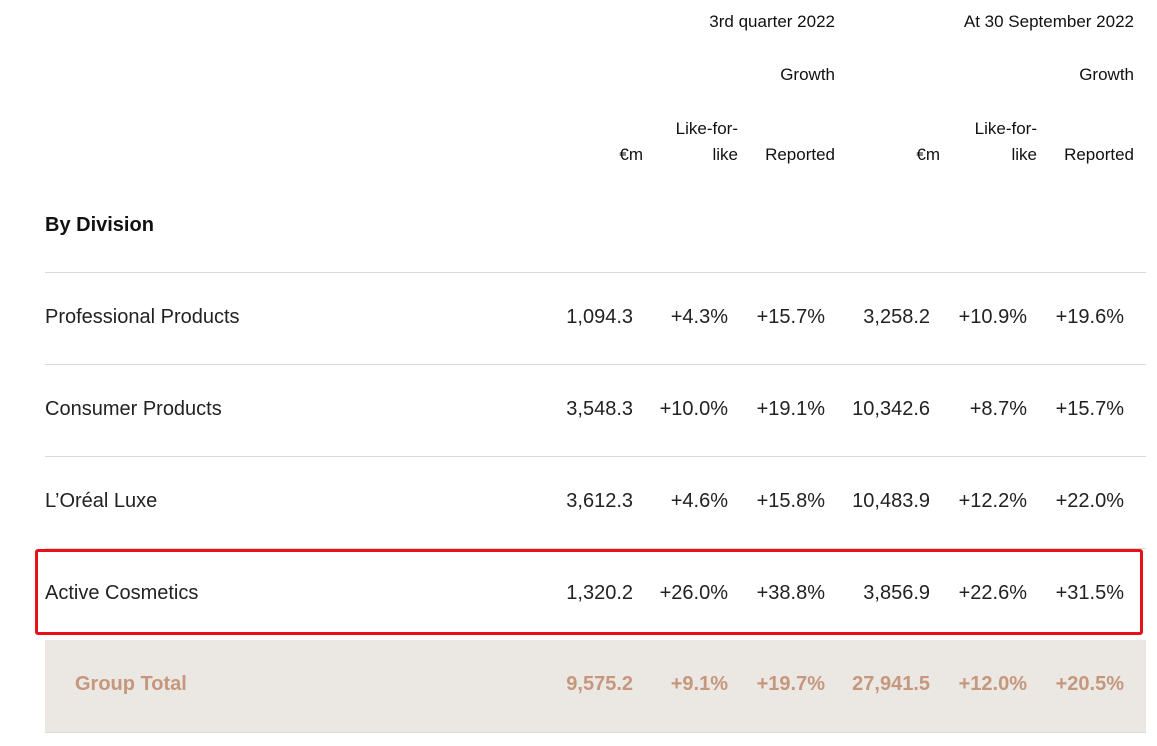 The width and height of the screenshot is (1157, 746). What do you see at coordinates (101, 501) in the screenshot?
I see `row-label: L’Oréal Luxe` at bounding box center [101, 501].